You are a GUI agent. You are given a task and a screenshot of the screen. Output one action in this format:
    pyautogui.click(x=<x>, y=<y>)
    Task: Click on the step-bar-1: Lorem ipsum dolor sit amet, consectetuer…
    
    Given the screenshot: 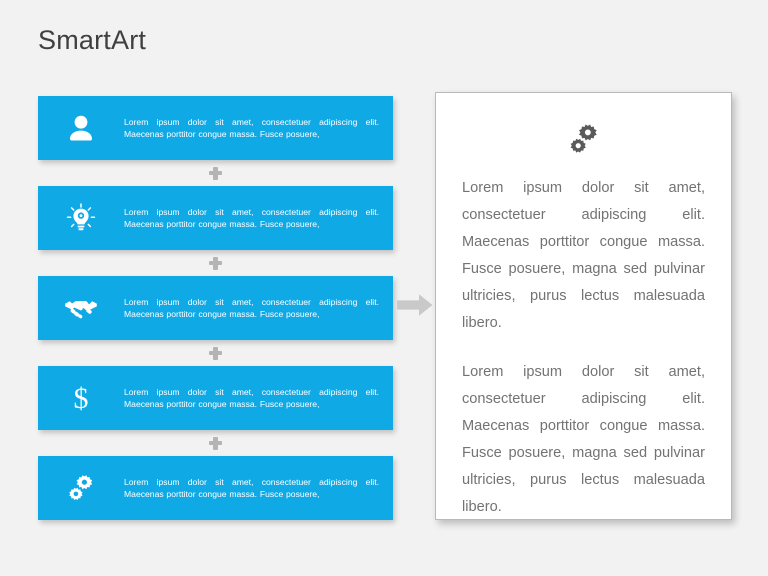 What is the action you would take?
    pyautogui.click(x=215, y=128)
    